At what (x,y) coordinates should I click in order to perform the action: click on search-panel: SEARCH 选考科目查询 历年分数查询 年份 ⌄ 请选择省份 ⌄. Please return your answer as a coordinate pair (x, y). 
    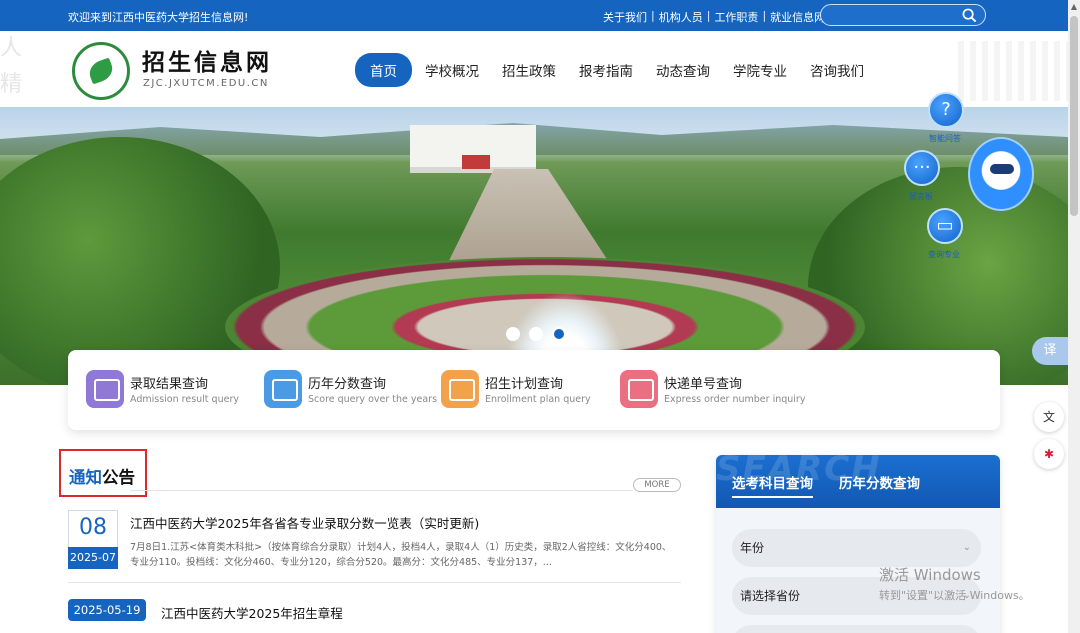
    Looking at the image, I should click on (858, 544).